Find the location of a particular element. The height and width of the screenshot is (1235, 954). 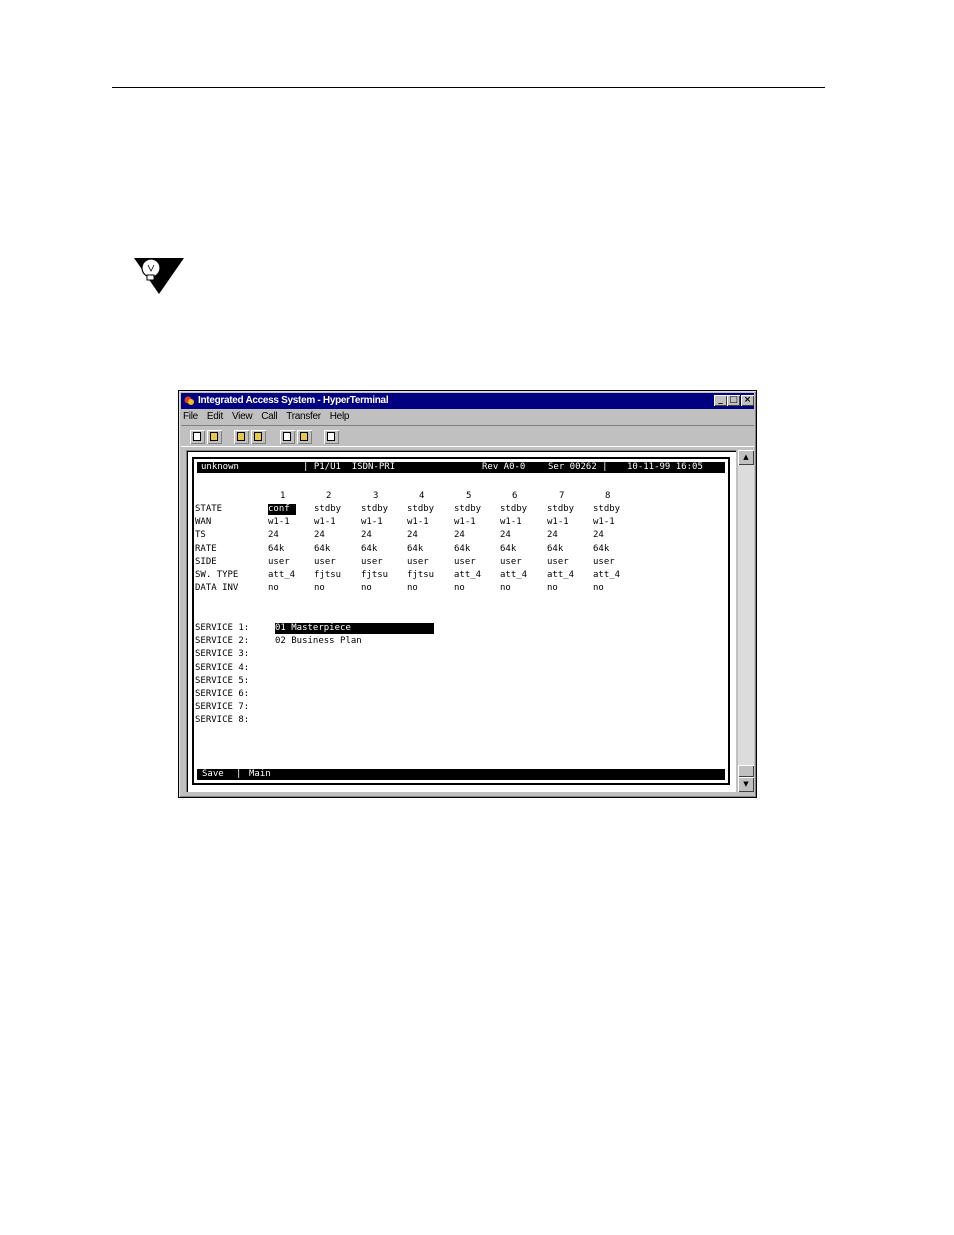

menu-help: Help is located at coordinates (340, 416).